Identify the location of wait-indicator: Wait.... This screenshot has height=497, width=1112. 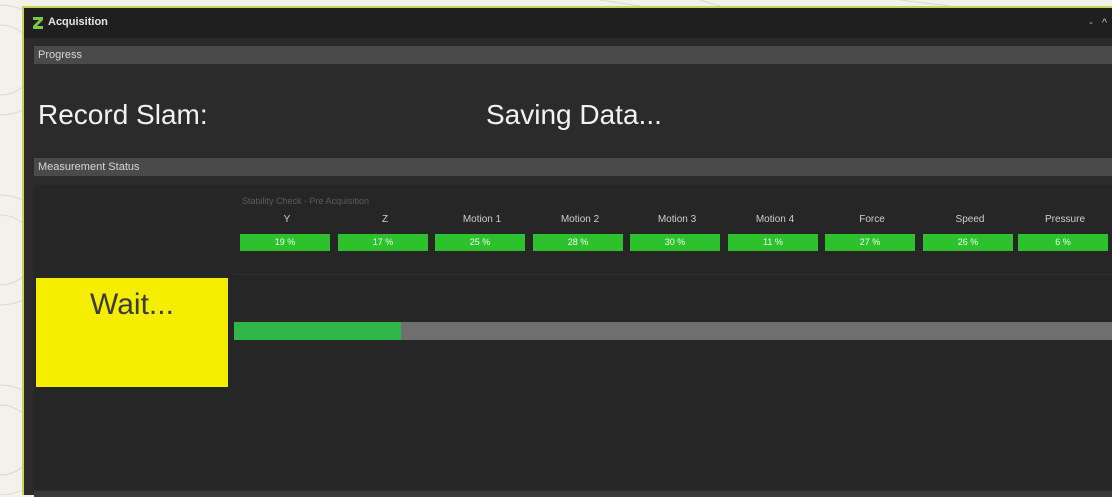
(132, 332).